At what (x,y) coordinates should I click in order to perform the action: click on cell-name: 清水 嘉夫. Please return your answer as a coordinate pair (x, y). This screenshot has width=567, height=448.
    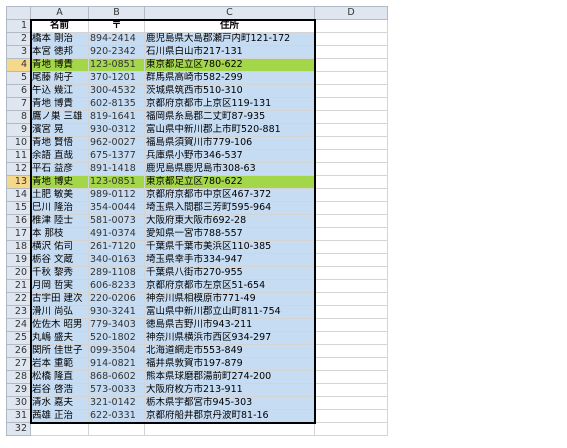
    Looking at the image, I should click on (59, 403).